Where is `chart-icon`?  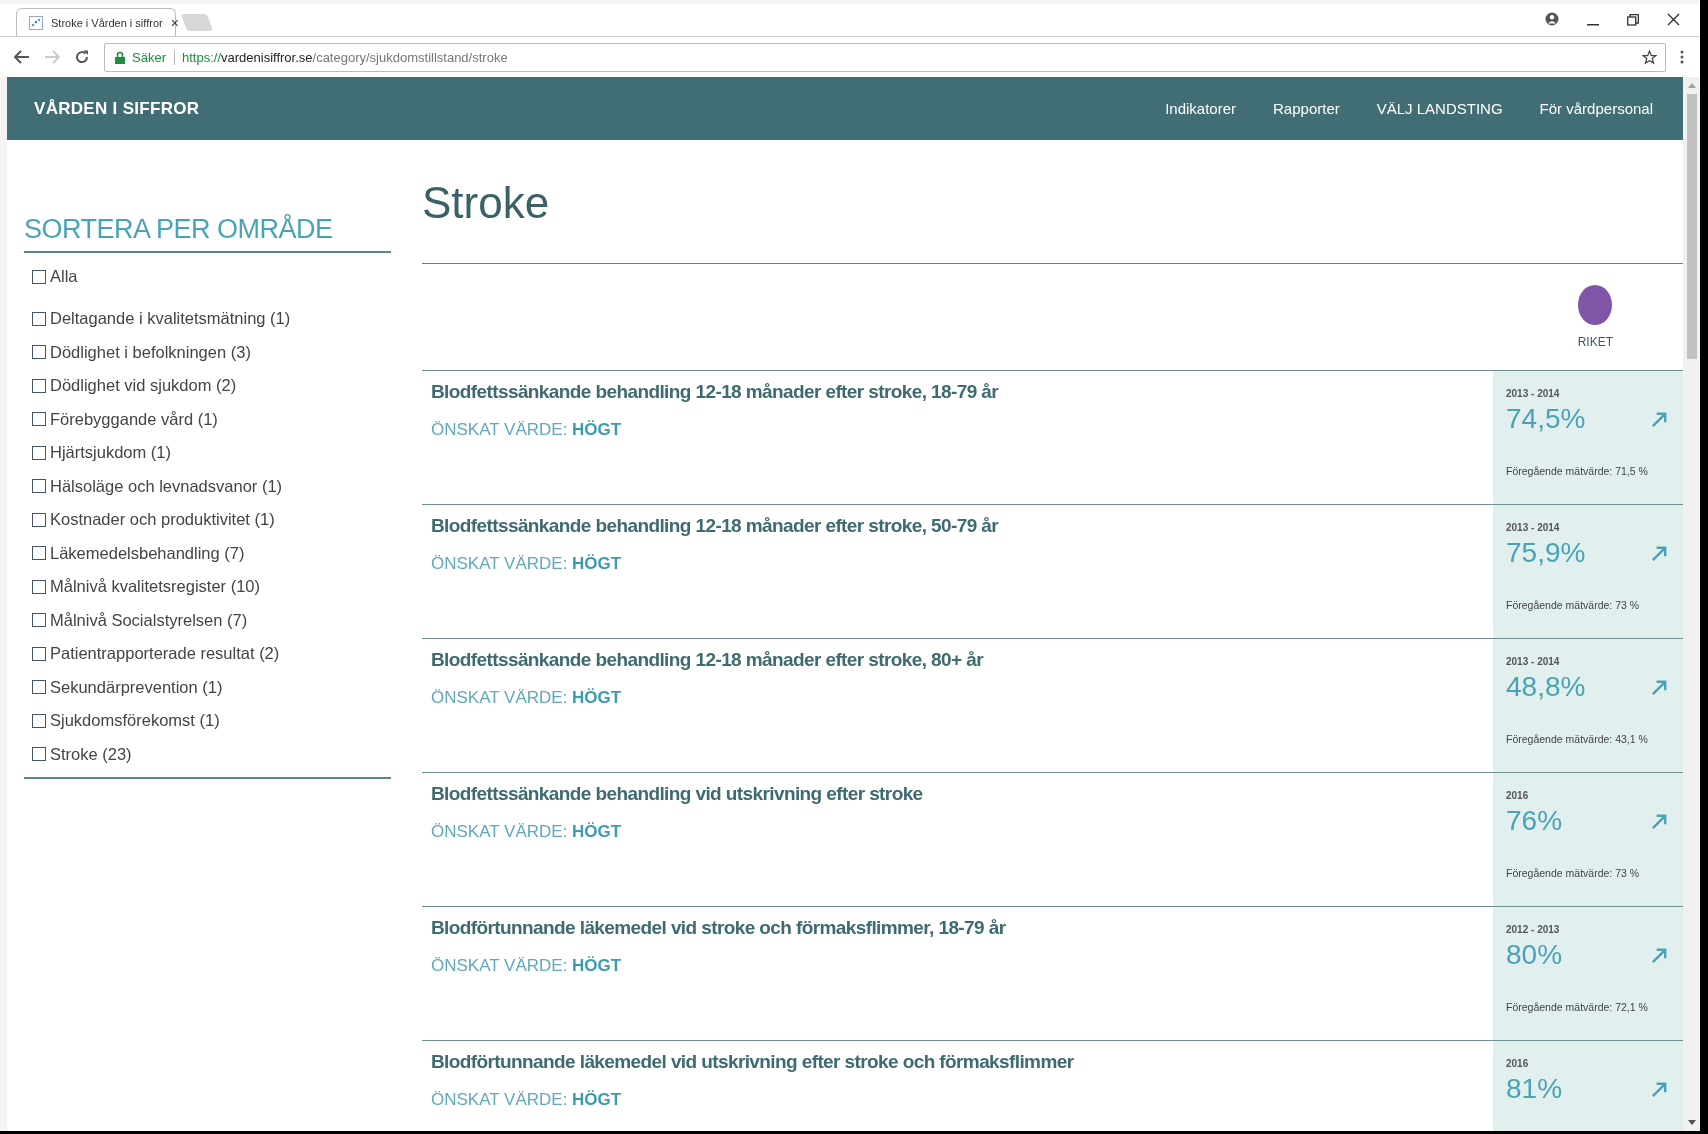 chart-icon is located at coordinates (36, 22).